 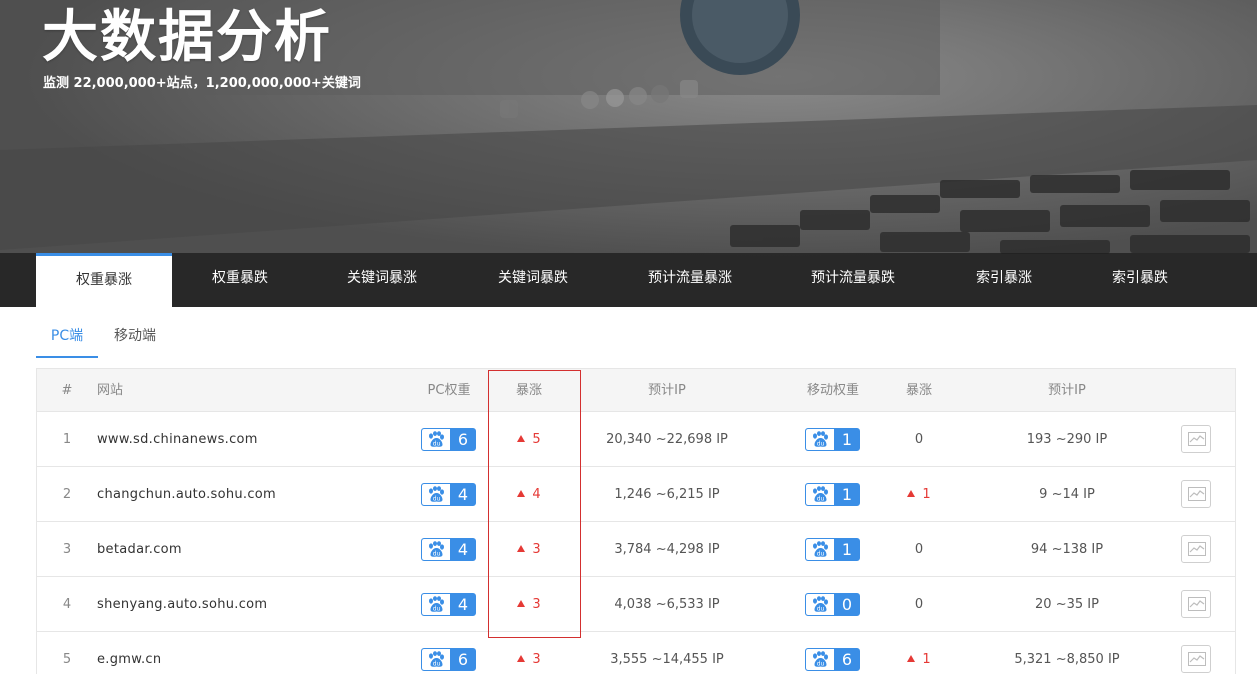 I want to click on header-pc-ip: 预计IP, so click(x=667, y=390).